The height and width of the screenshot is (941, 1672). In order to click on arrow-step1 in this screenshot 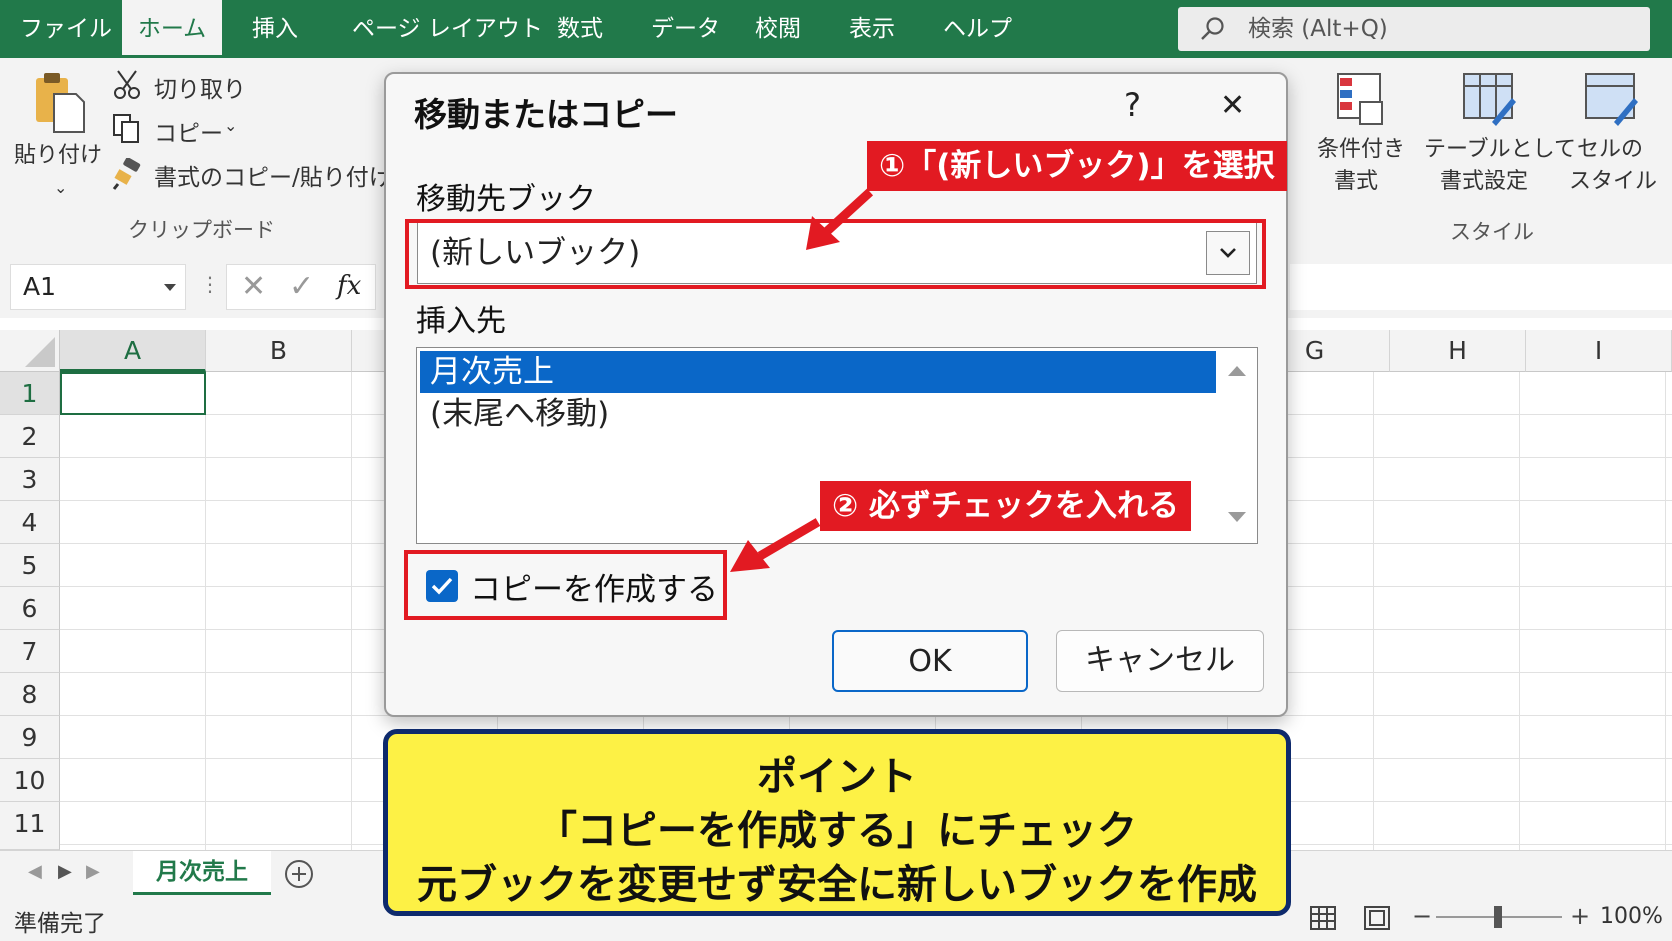, I will do `click(840, 219)`.